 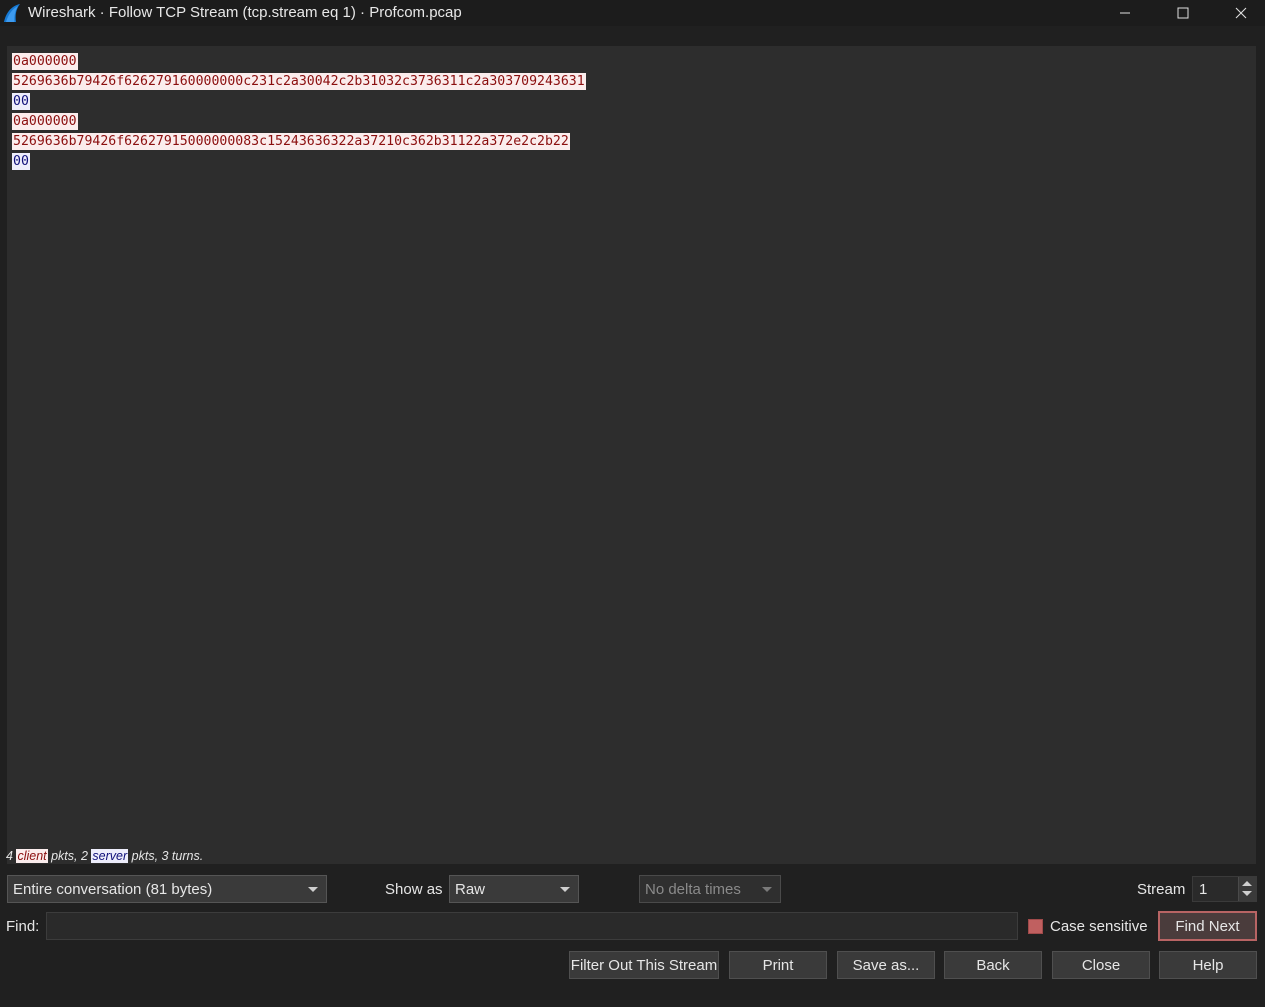 What do you see at coordinates (69, 856) in the screenshot?
I see `stats-mid-text: pkts, 2` at bounding box center [69, 856].